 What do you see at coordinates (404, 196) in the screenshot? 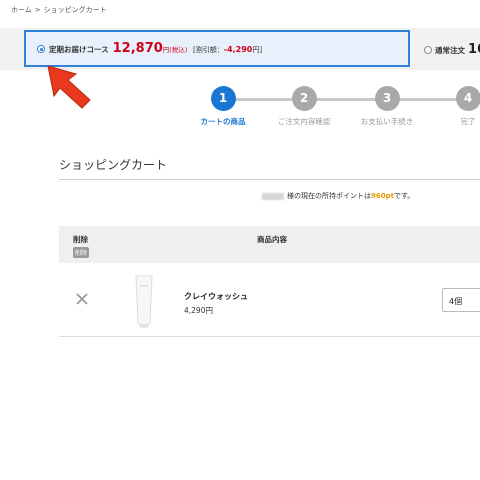
I see `points-text-after: です。` at bounding box center [404, 196].